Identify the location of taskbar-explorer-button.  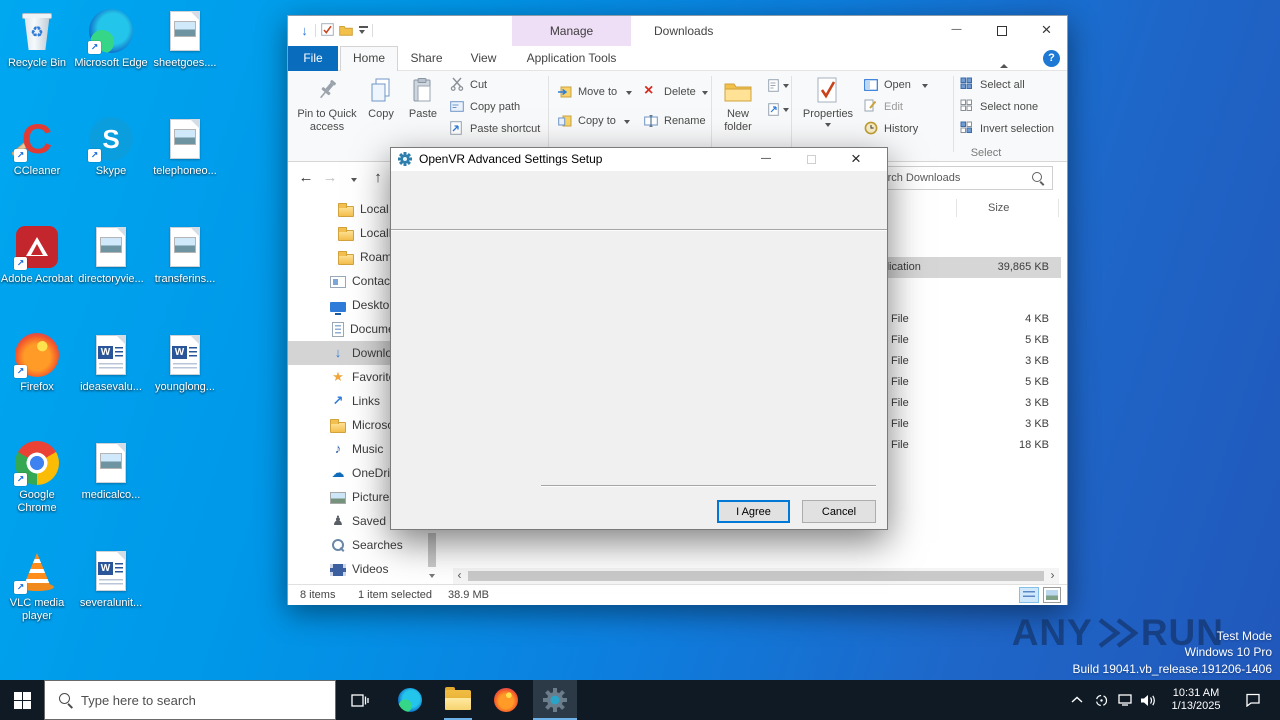
(458, 700).